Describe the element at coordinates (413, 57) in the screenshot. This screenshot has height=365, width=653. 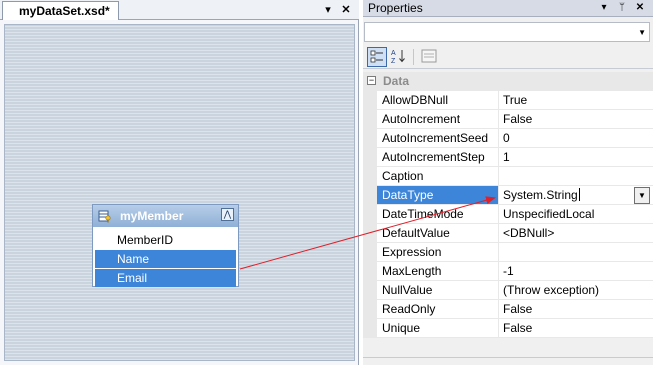
I see `toolbar-separator` at that location.